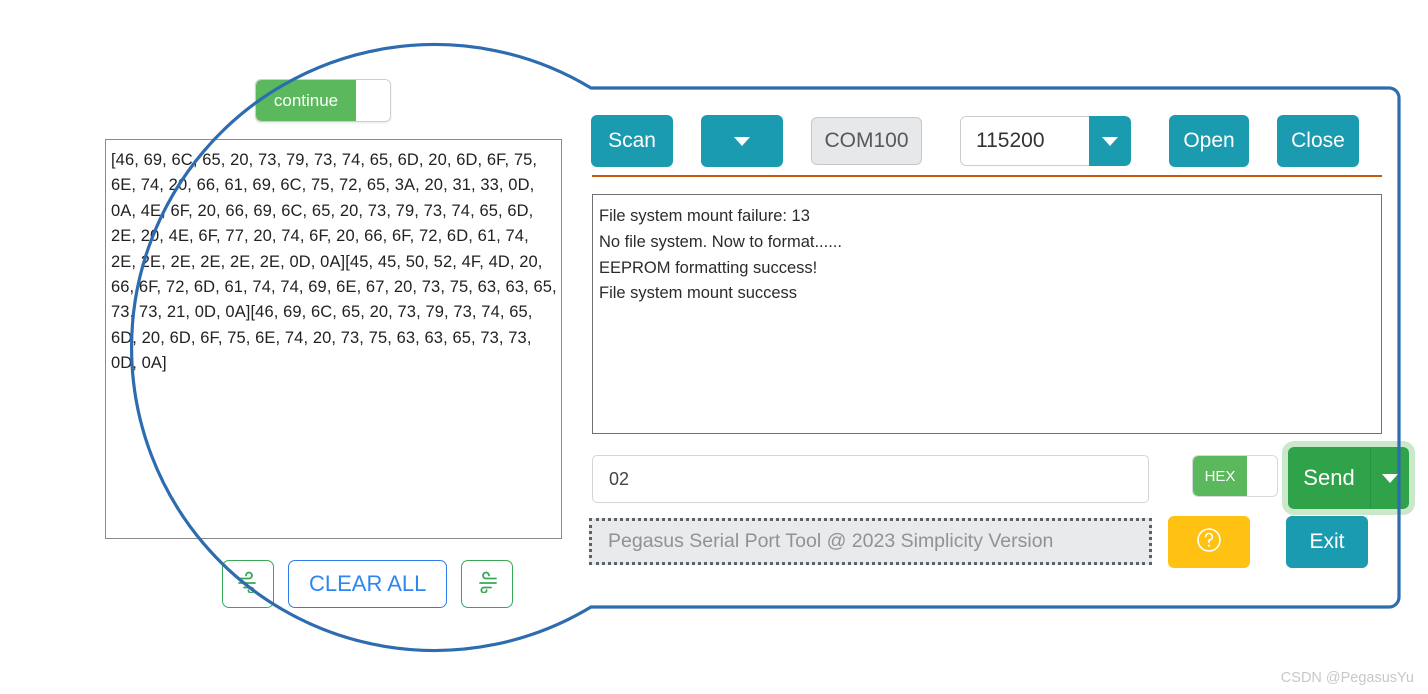 The height and width of the screenshot is (694, 1428). What do you see at coordinates (306, 100) in the screenshot?
I see `continue-toggle-on-label: continue` at bounding box center [306, 100].